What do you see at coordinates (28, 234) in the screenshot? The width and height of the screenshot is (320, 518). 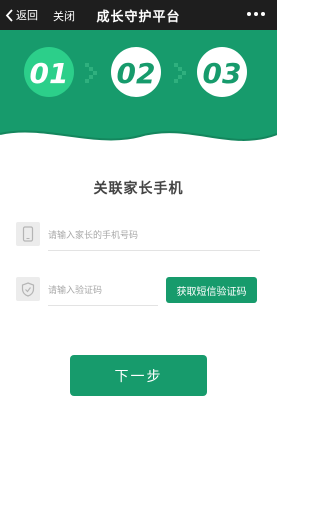 I see `phone-icon` at bounding box center [28, 234].